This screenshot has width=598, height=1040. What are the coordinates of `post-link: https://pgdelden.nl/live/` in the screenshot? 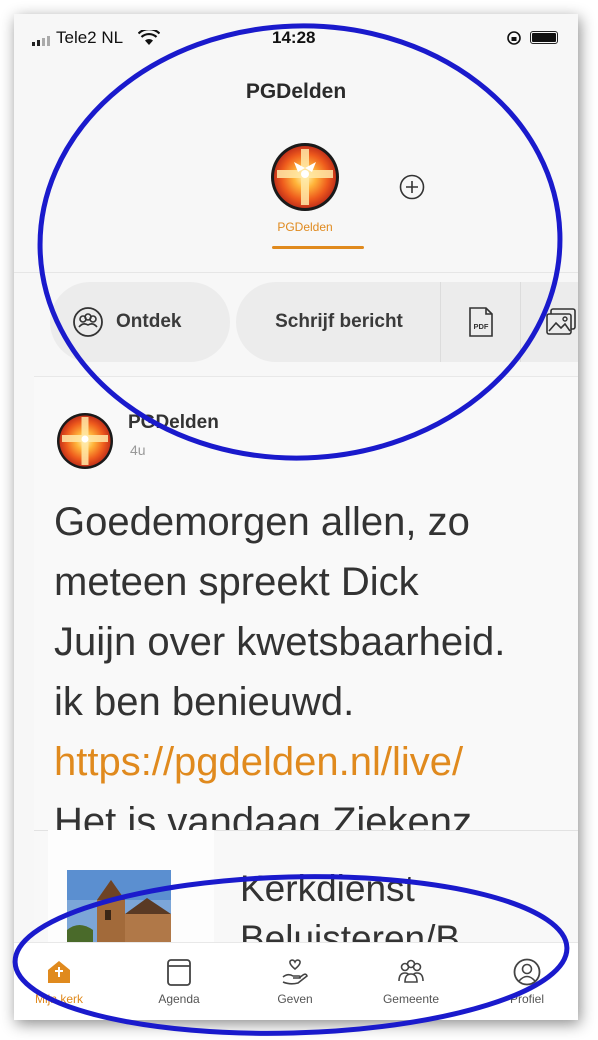 It's located at (314, 762).